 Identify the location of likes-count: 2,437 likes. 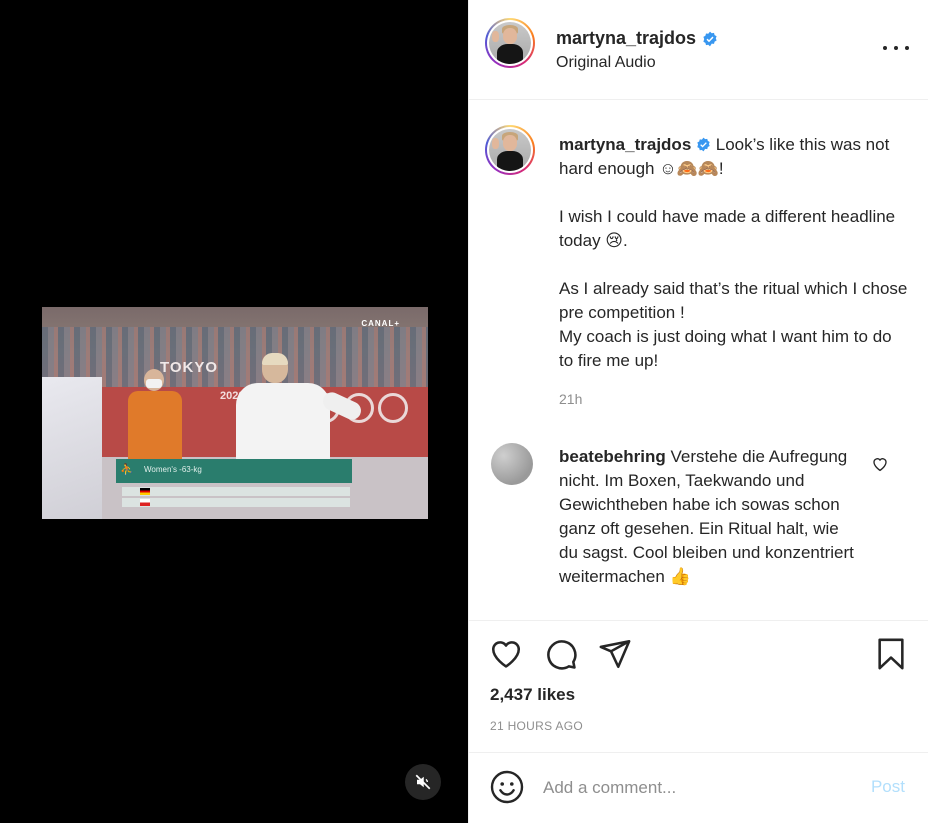
(532, 695).